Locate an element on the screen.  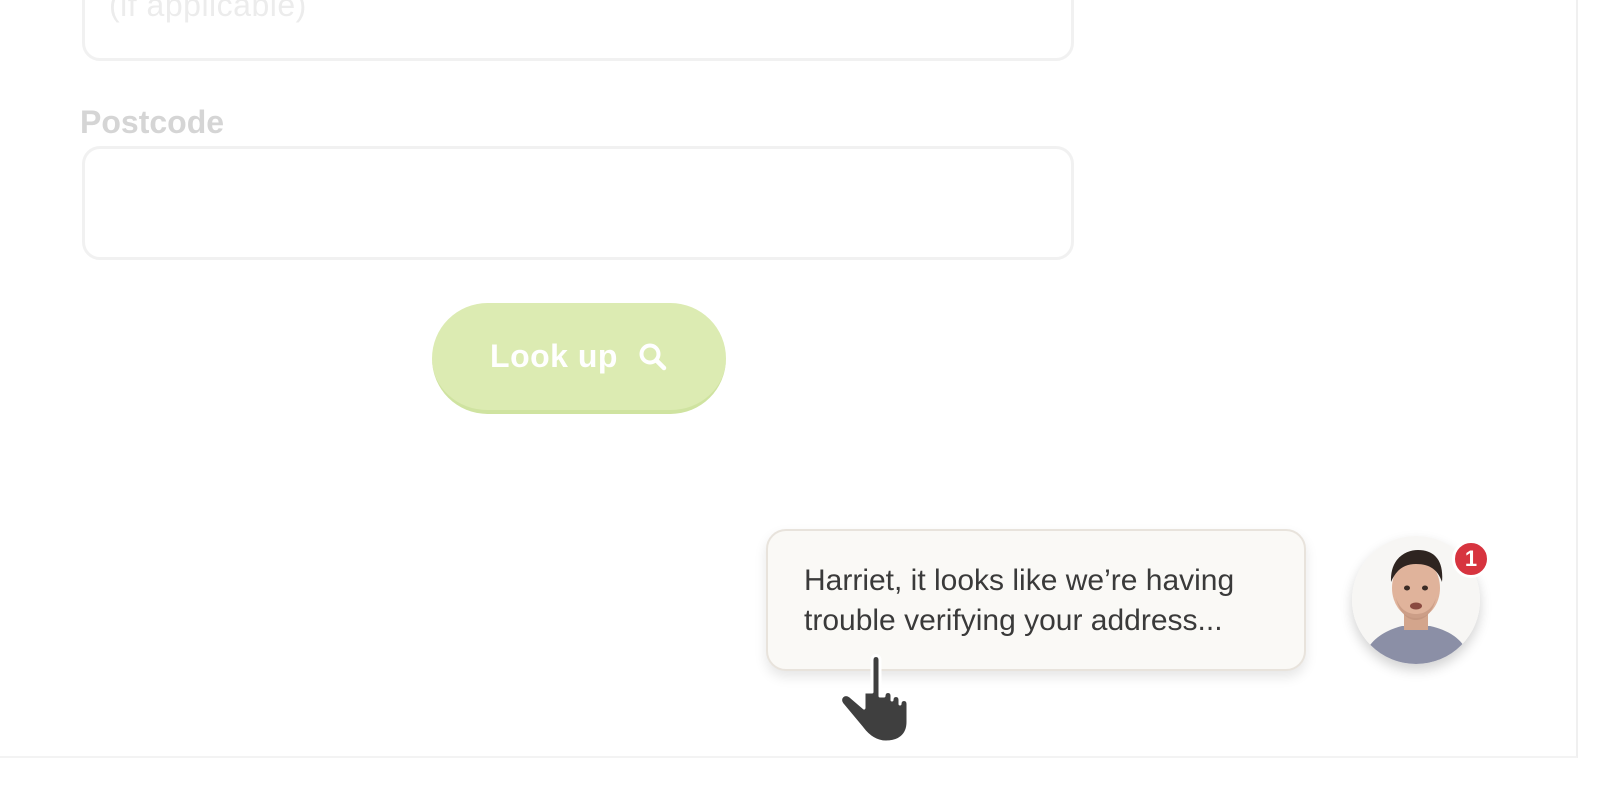
hand-pointer-icon is located at coordinates (879, 698).